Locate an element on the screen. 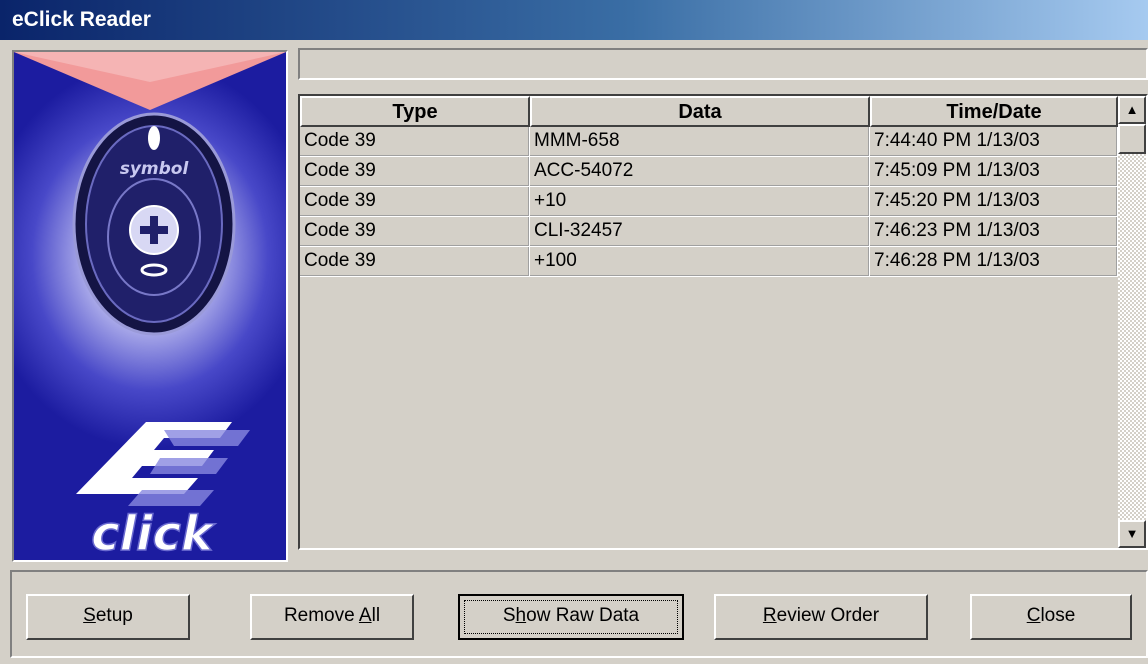 The width and height of the screenshot is (1148, 664). focus-ring is located at coordinates (571, 617).